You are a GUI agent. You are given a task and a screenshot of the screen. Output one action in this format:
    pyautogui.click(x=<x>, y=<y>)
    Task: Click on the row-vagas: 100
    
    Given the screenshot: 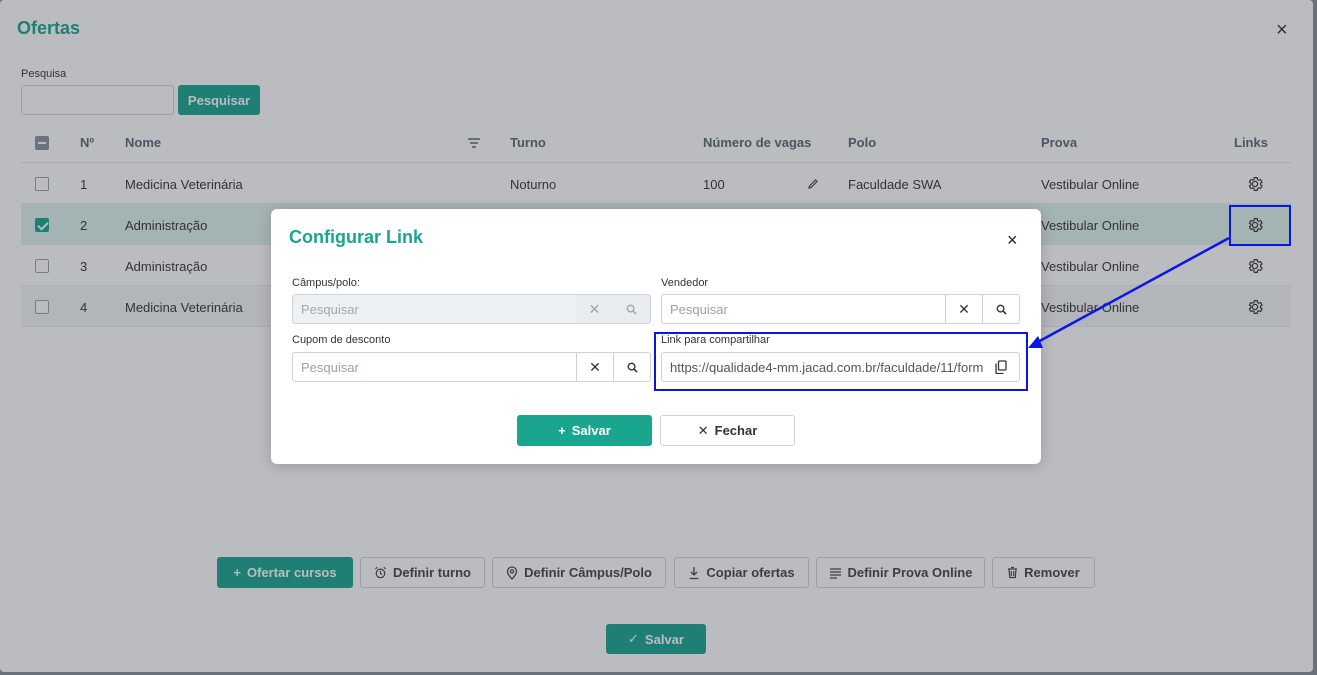 What is the action you would take?
    pyautogui.click(x=714, y=184)
    